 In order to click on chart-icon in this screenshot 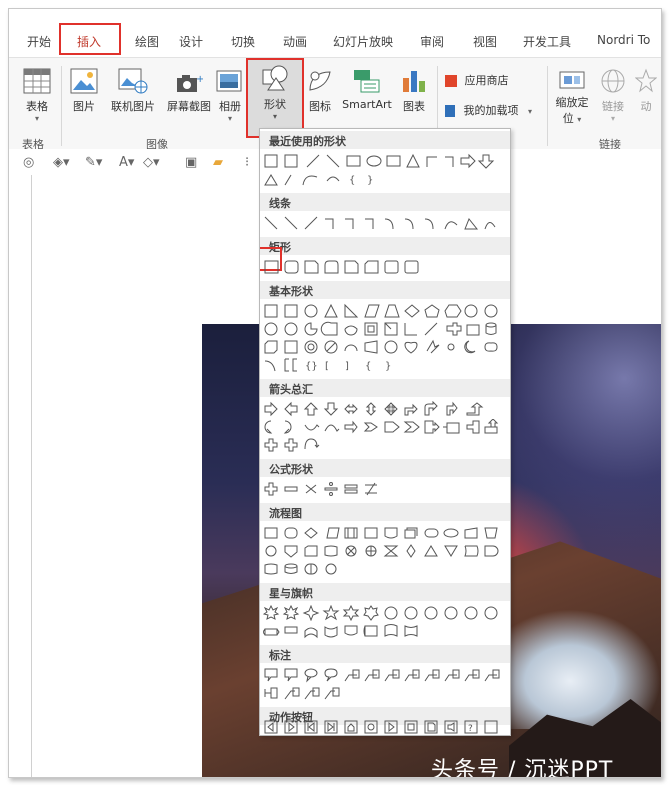, I will do `click(414, 81)`.